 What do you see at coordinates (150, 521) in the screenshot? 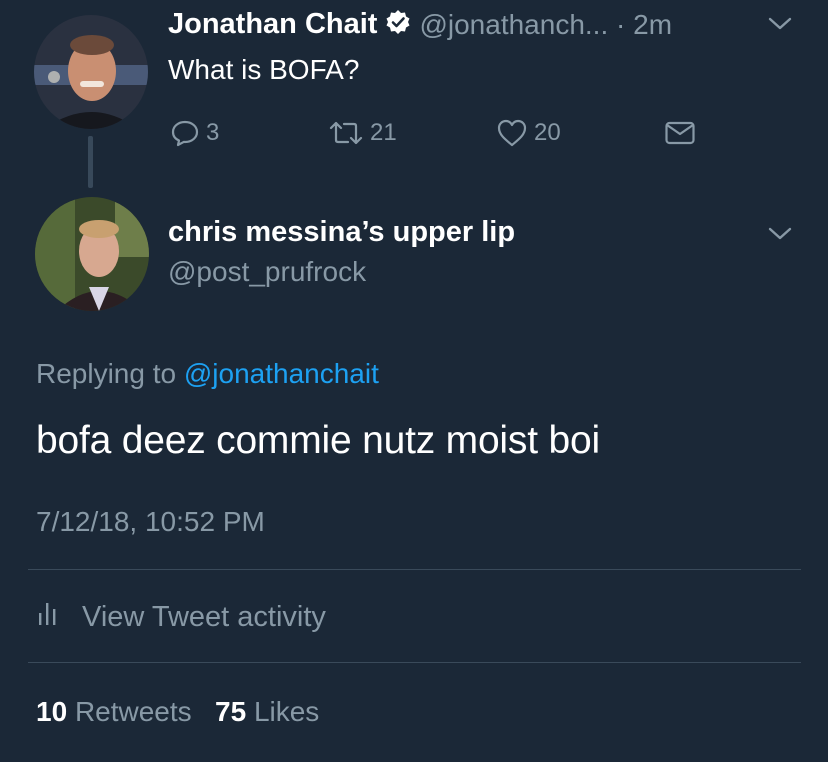
I see `tweet-timestamp: 7/12/18, 10:52 PM` at bounding box center [150, 521].